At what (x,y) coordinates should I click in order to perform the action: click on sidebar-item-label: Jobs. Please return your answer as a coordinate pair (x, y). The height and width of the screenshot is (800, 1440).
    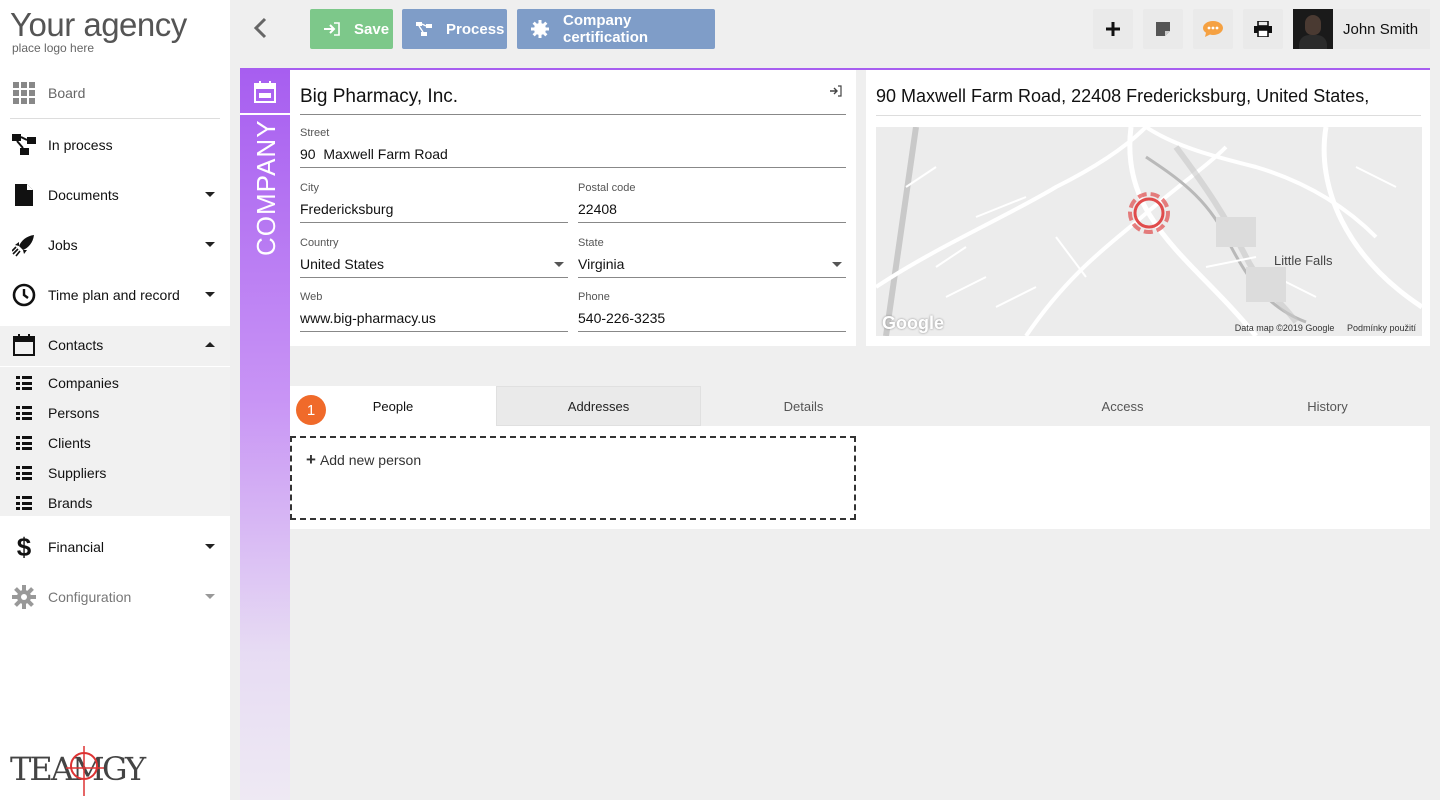
    Looking at the image, I should click on (63, 245).